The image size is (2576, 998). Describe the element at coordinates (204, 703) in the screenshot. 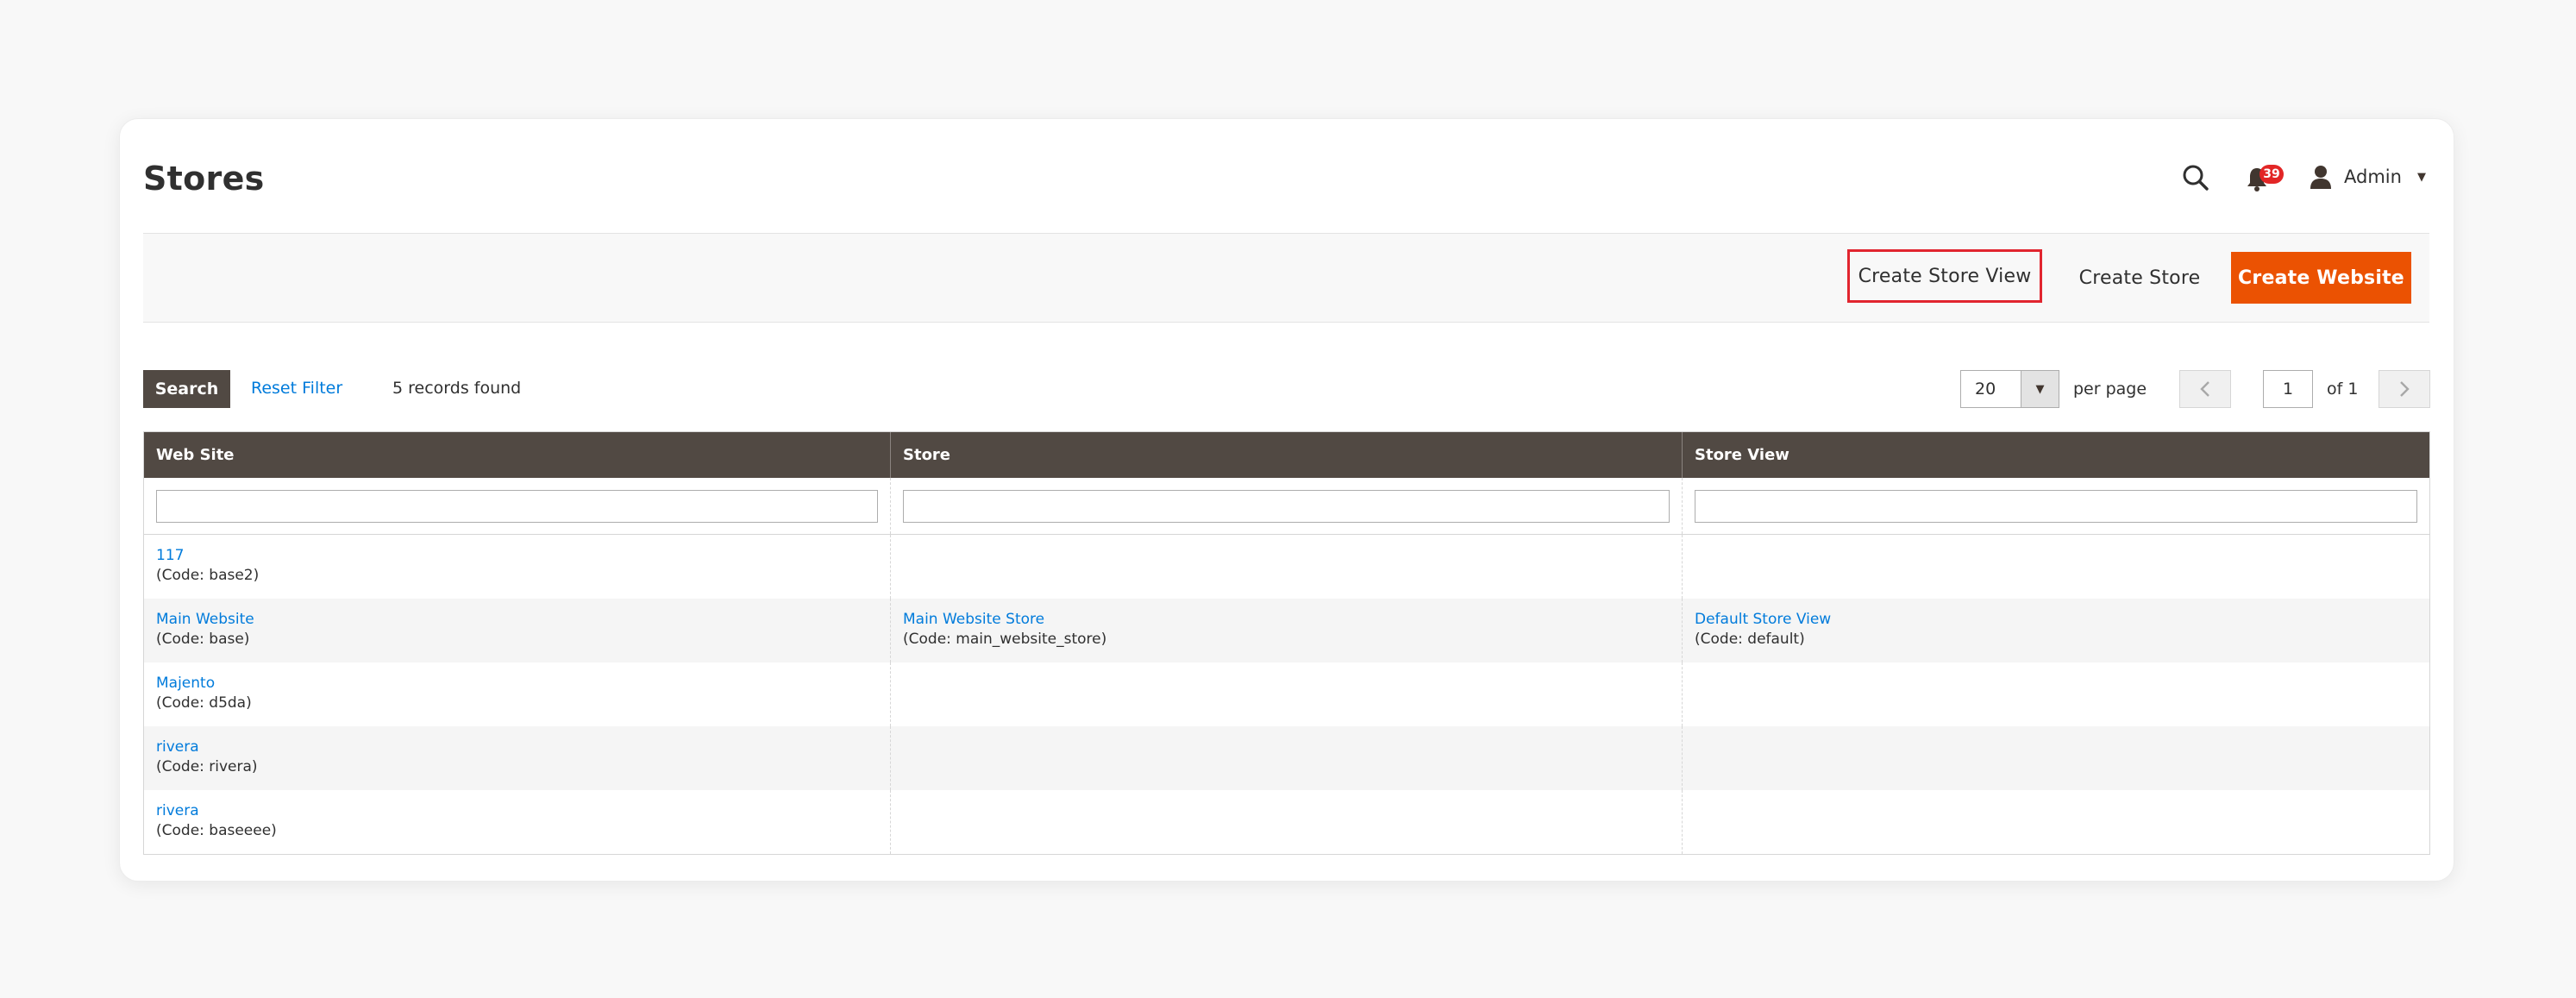

I see `website-code: (Code: d5da)` at that location.